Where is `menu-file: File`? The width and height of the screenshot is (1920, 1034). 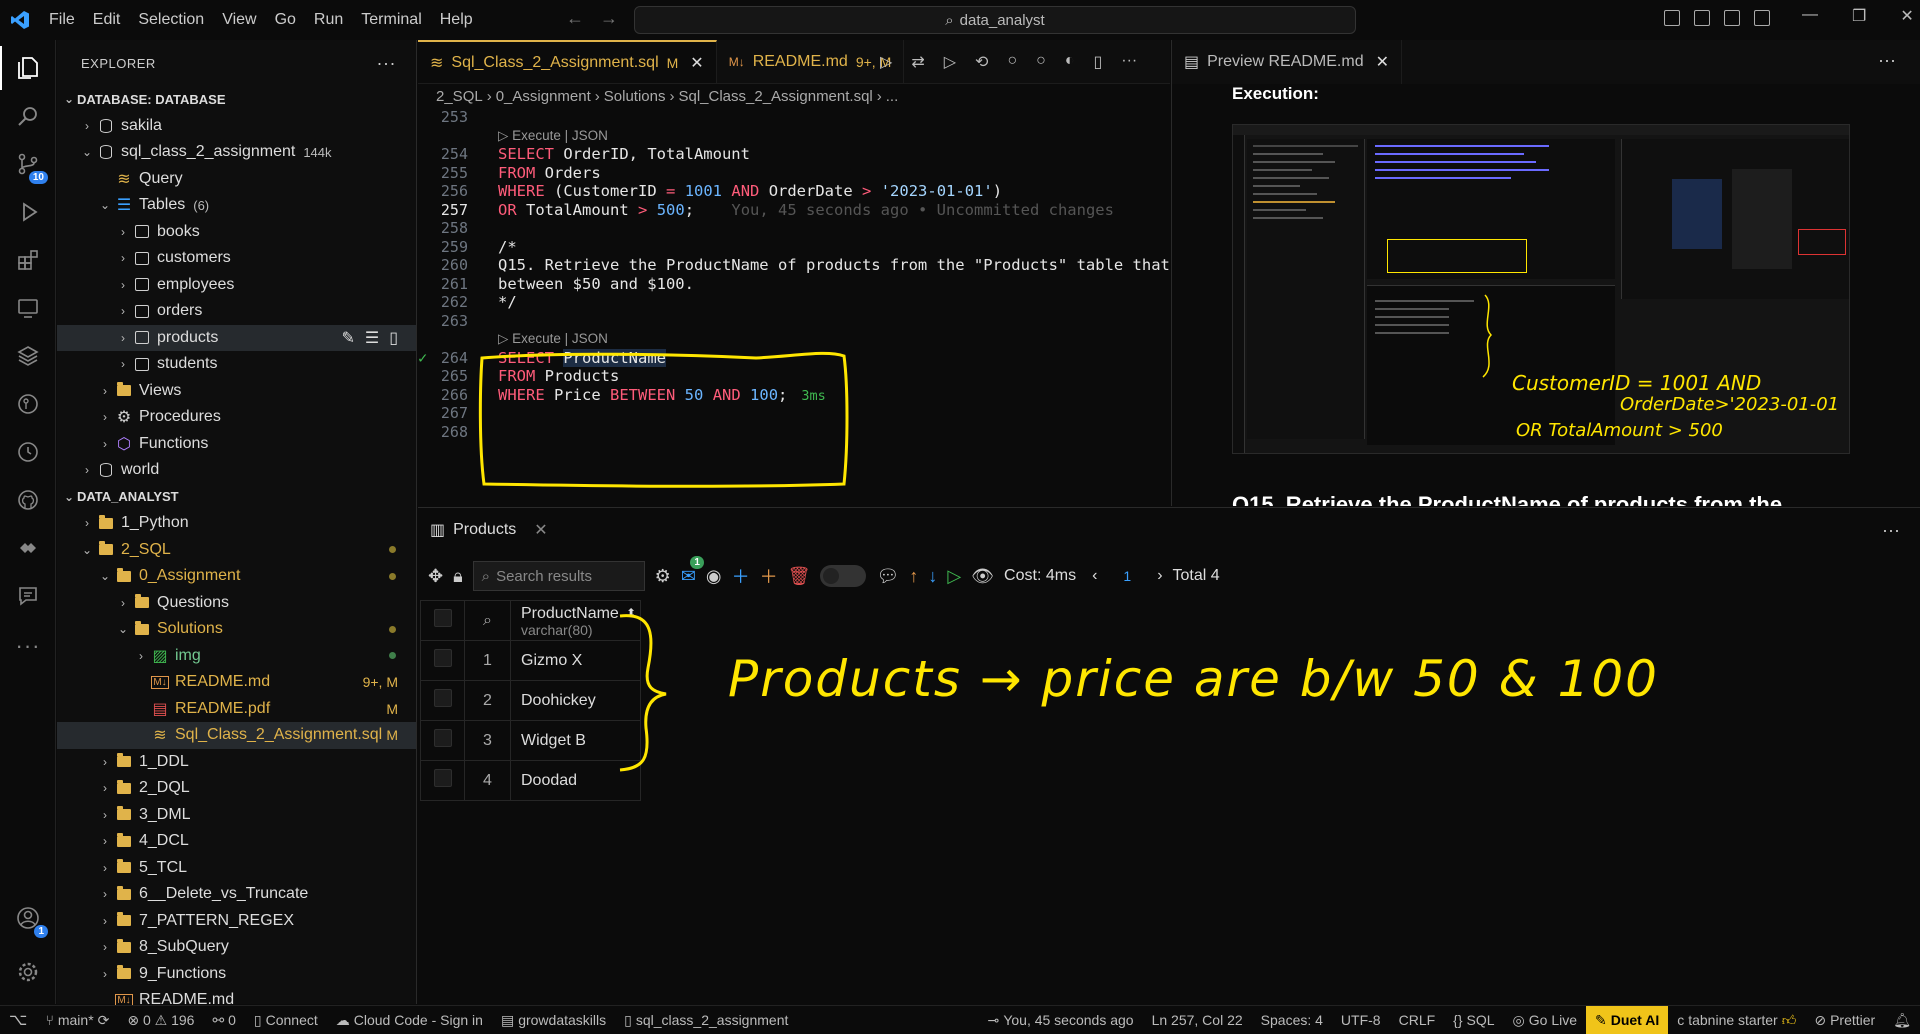 menu-file: File is located at coordinates (62, 20).